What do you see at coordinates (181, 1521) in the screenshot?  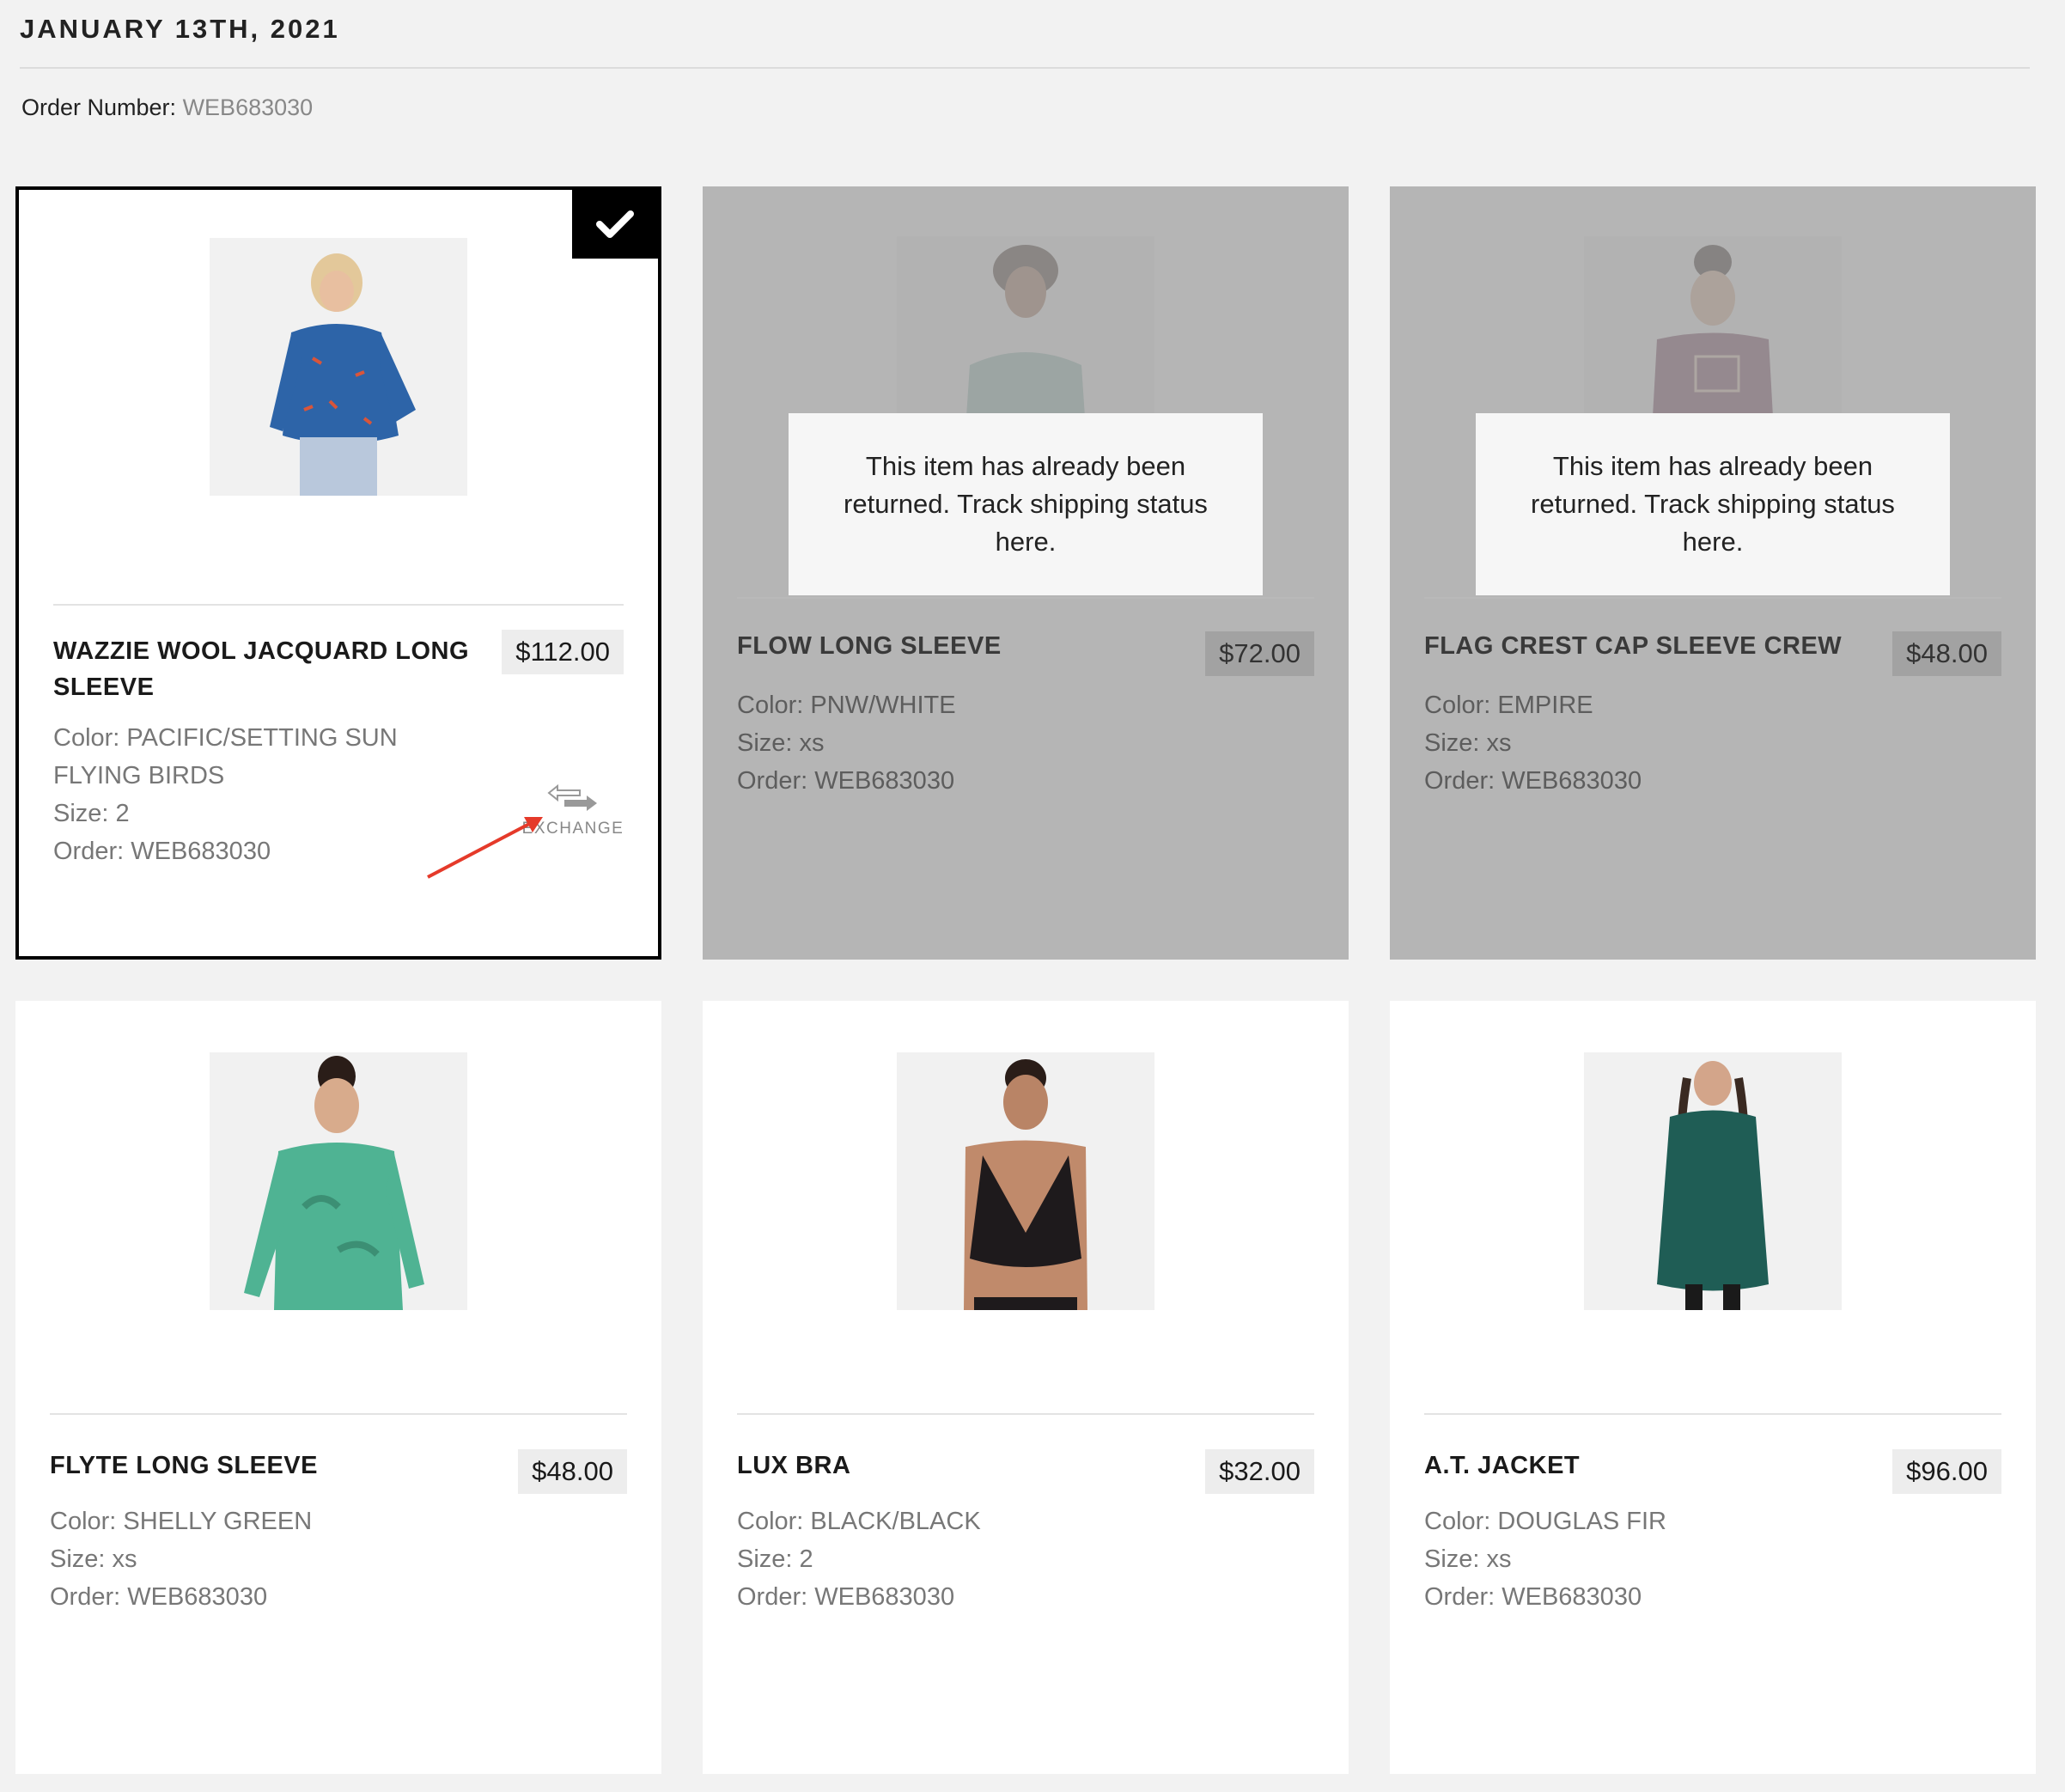 I see `product-color: Color: SHELLY GREEN` at bounding box center [181, 1521].